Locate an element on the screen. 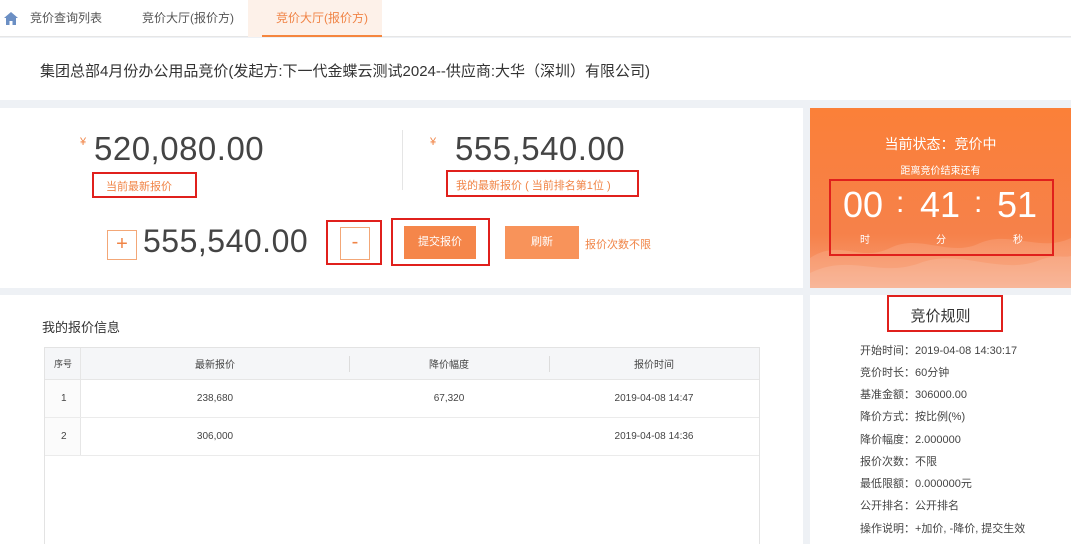 The image size is (1071, 544). timer-seconds: 51 is located at coordinates (1017, 204).